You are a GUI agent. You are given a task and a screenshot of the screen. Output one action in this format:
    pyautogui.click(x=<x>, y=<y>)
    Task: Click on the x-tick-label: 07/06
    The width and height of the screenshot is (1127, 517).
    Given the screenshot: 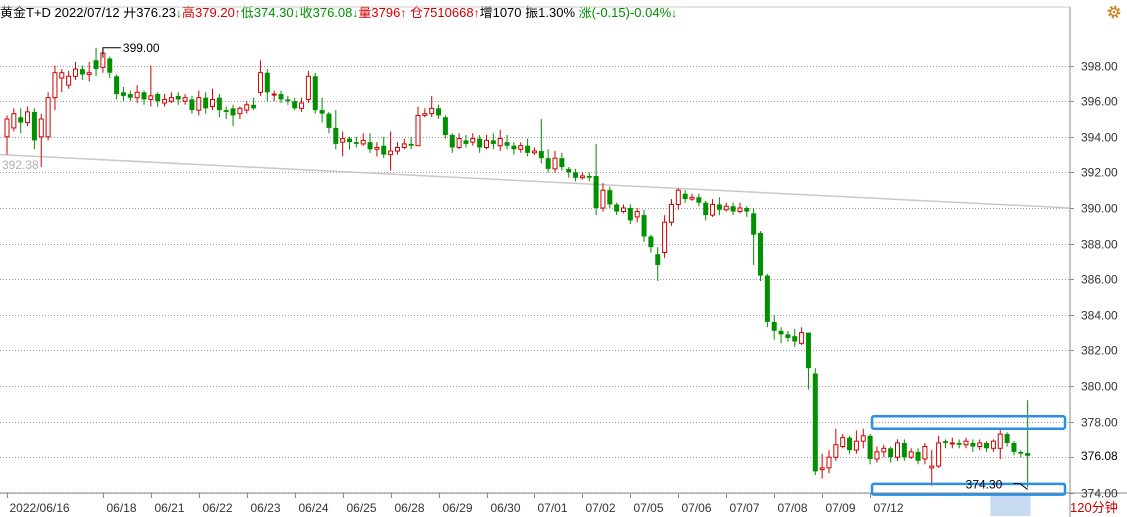 What is the action you would take?
    pyautogui.click(x=697, y=508)
    